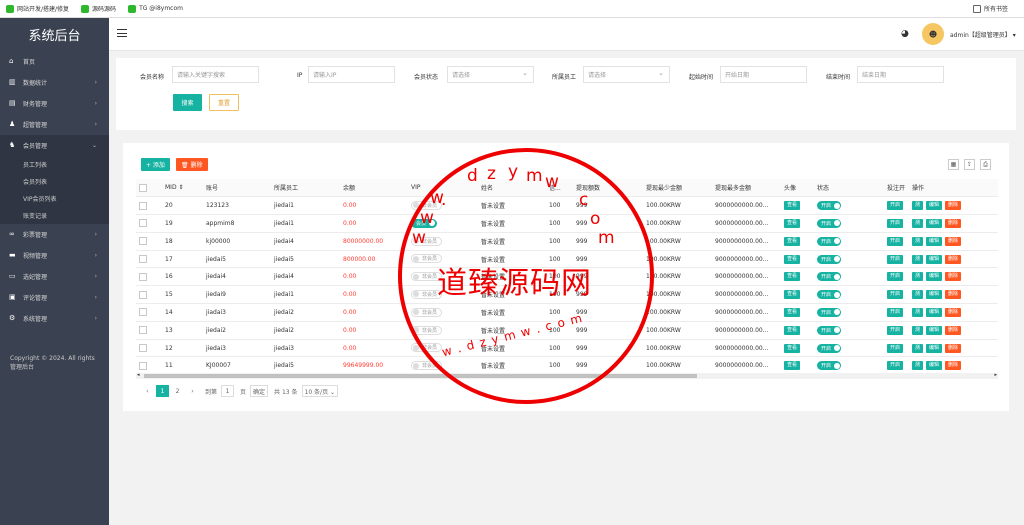  I want to click on print-icon: ⎙, so click(985, 164).